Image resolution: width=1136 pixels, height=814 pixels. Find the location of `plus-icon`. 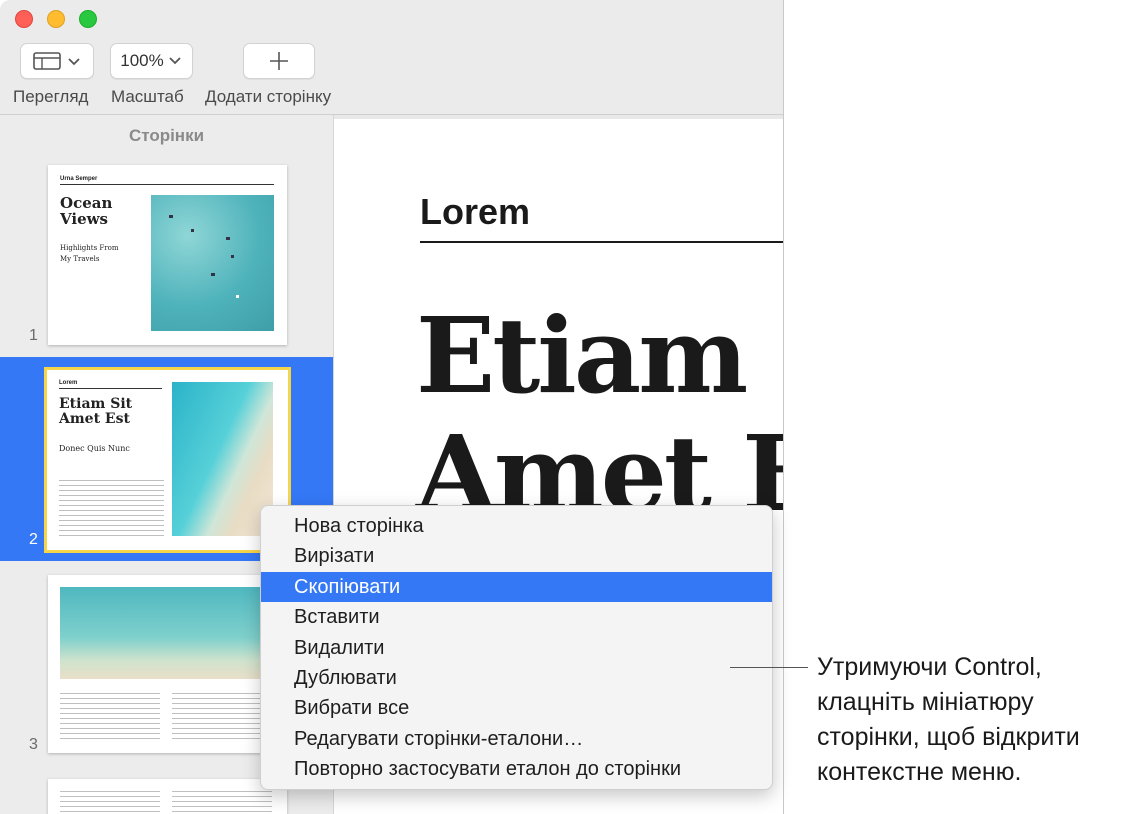

plus-icon is located at coordinates (279, 61).